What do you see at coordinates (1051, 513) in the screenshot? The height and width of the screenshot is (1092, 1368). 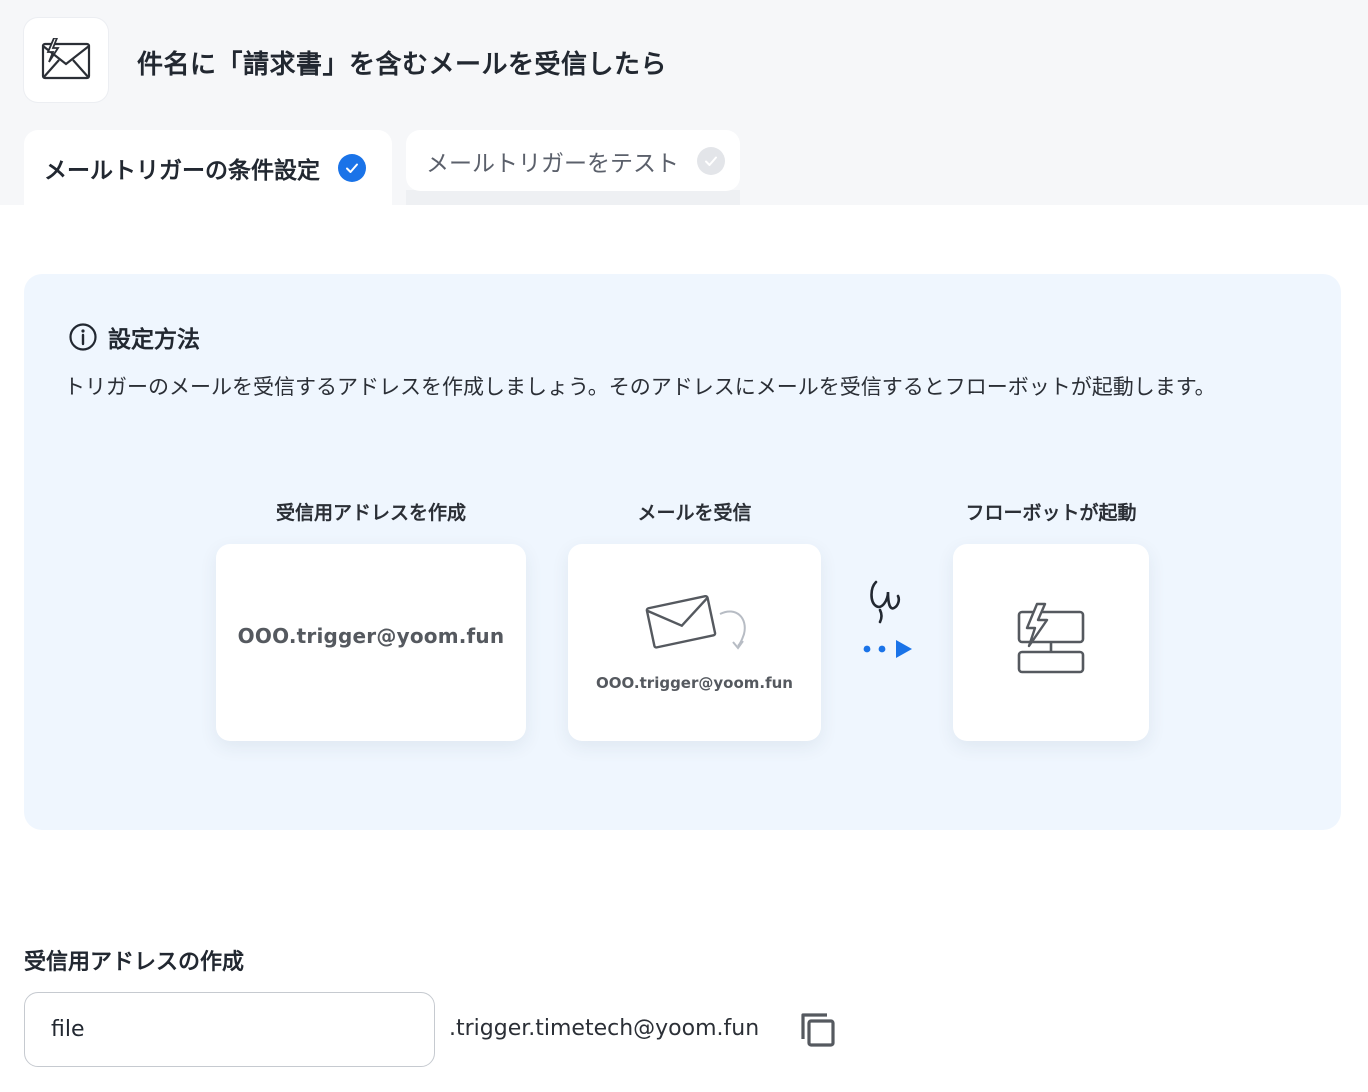 I see `step-title-flowbot-start: フローボットが起動` at bounding box center [1051, 513].